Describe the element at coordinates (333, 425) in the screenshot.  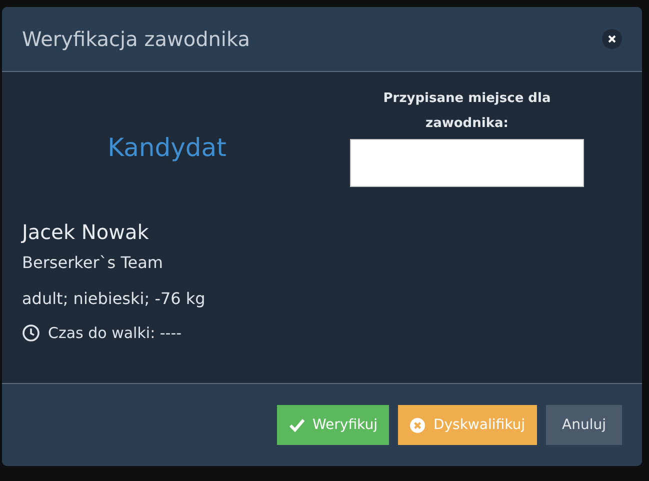
I see `verify-button: Weryfikuj` at that location.